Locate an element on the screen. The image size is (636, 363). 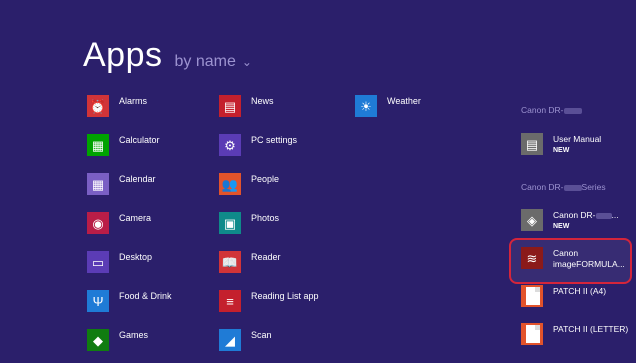
reader-icon: 📖 is located at coordinates (230, 262).